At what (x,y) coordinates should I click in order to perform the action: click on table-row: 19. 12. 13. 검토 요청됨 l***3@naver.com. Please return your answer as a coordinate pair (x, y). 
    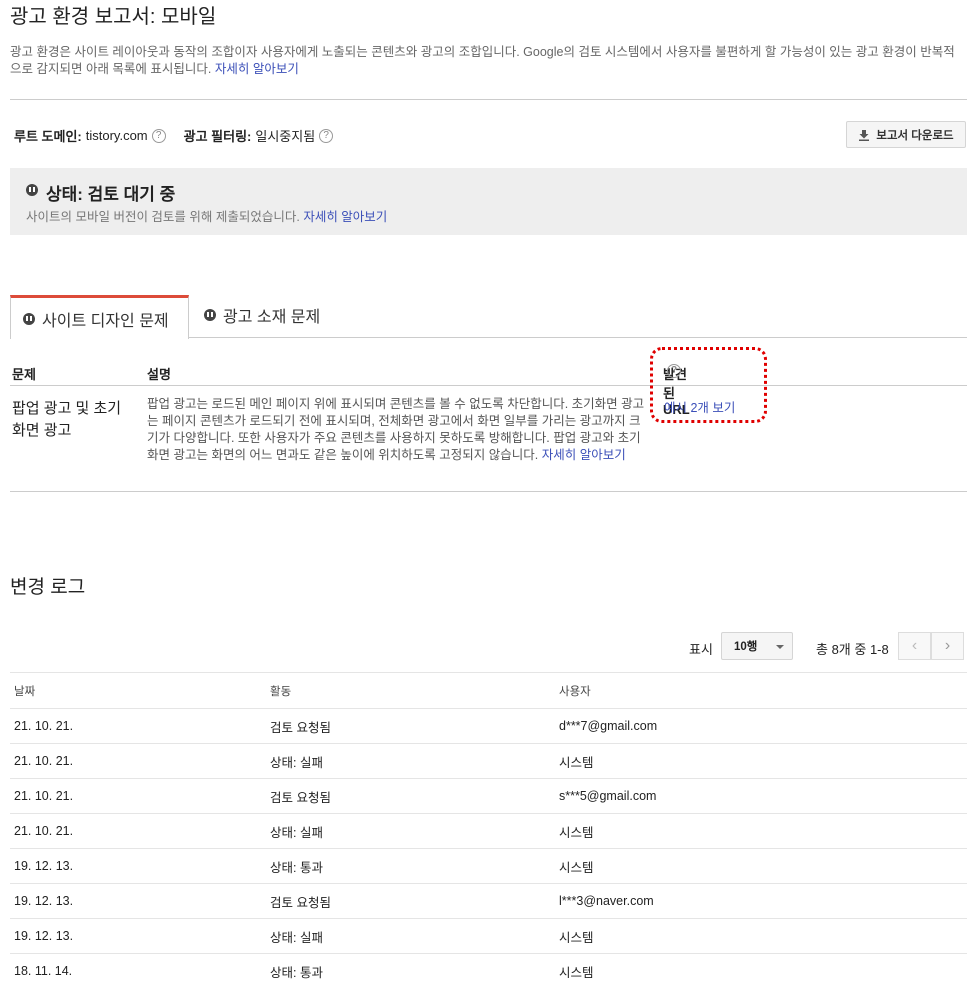
    Looking at the image, I should click on (488, 901).